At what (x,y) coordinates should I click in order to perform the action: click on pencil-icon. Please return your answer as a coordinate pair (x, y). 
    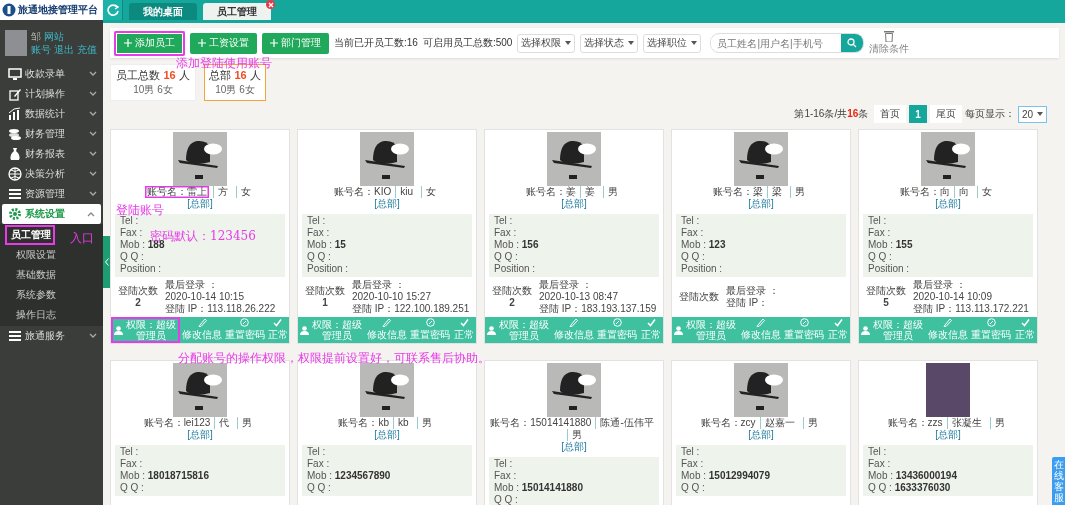
    Looking at the image, I should click on (387, 322).